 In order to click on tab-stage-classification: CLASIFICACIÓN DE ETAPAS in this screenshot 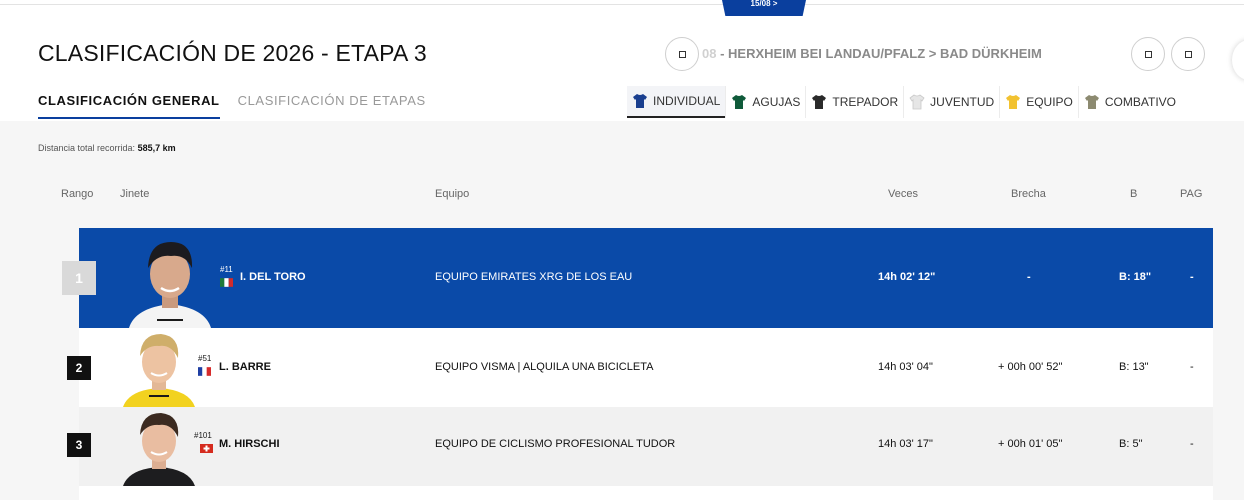, I will do `click(332, 106)`.